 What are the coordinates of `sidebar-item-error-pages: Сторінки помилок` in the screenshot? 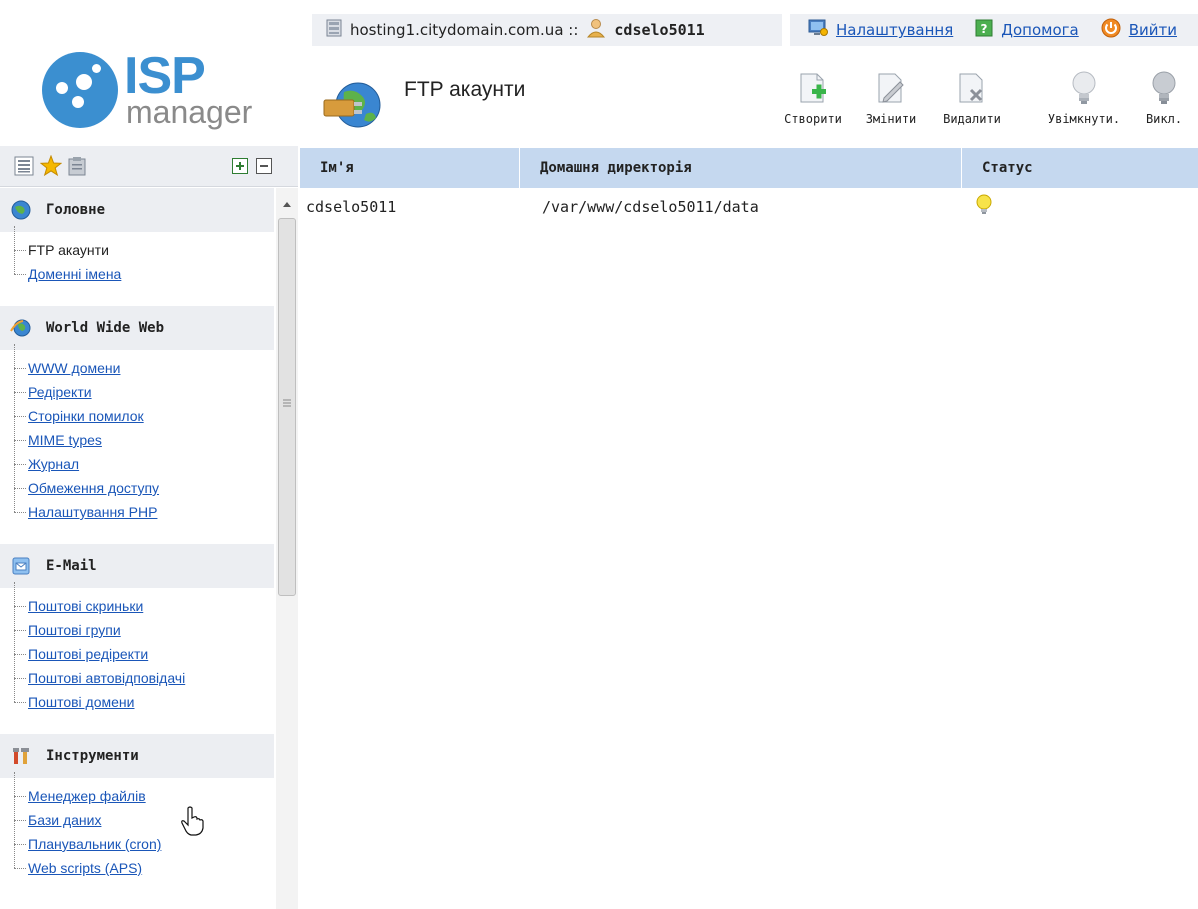 It's located at (144, 410).